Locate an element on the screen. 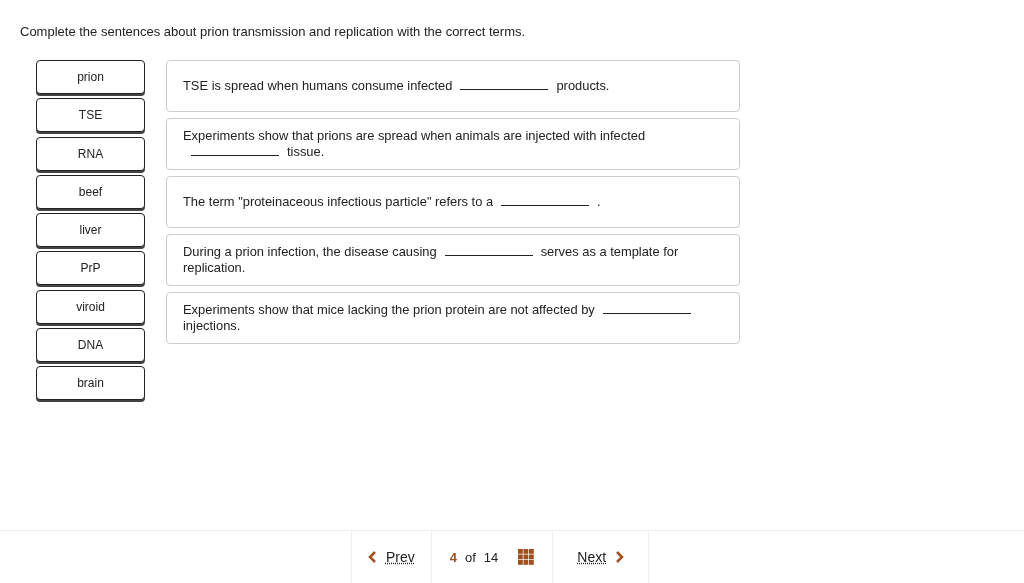  draggable-term: TSE is located at coordinates (90, 115).